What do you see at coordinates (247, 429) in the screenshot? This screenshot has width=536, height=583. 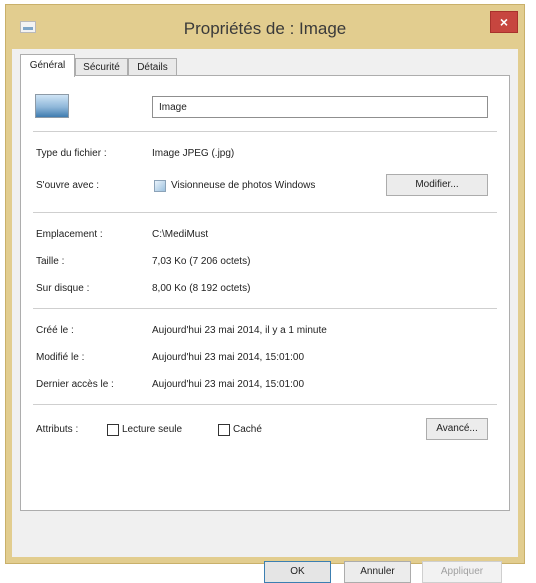 I see `hidden-label: Caché` at bounding box center [247, 429].